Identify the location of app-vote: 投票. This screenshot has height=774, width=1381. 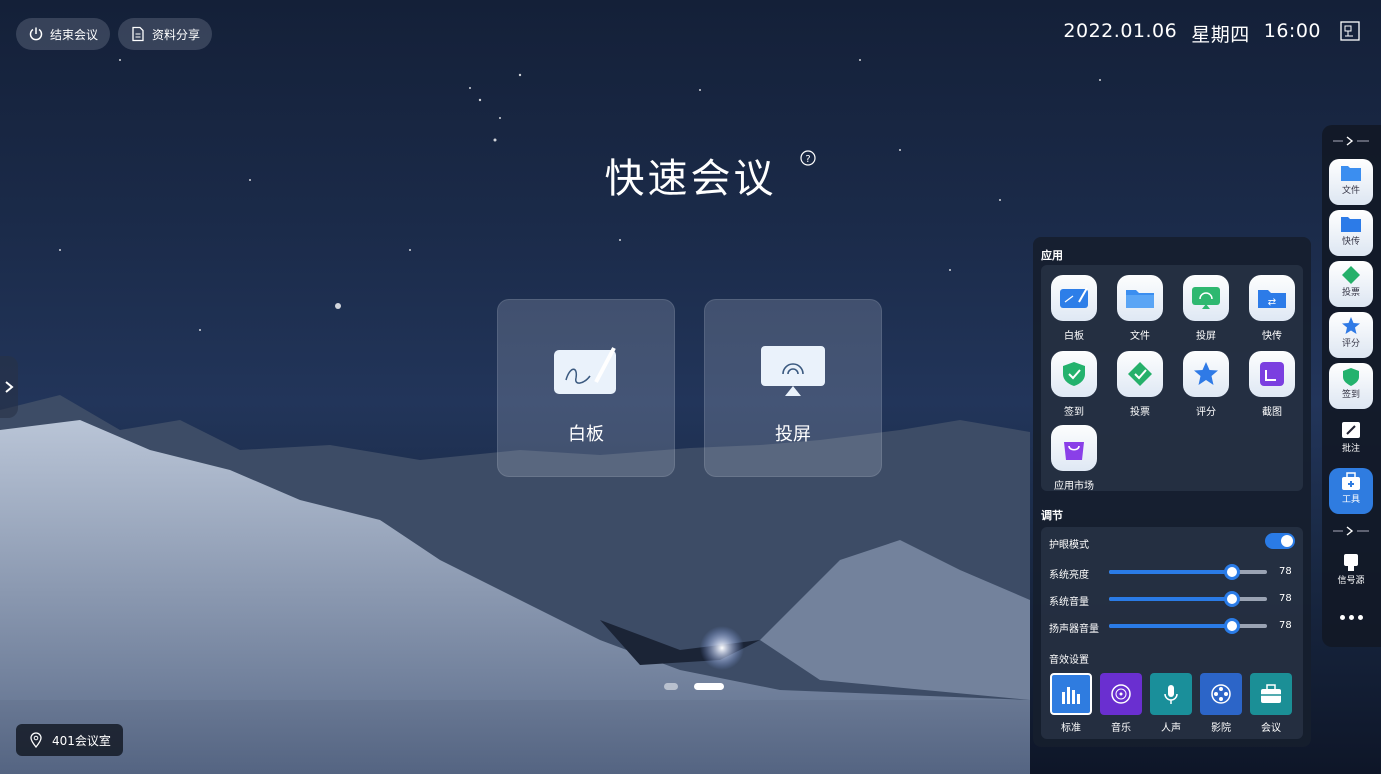
(1140, 384).